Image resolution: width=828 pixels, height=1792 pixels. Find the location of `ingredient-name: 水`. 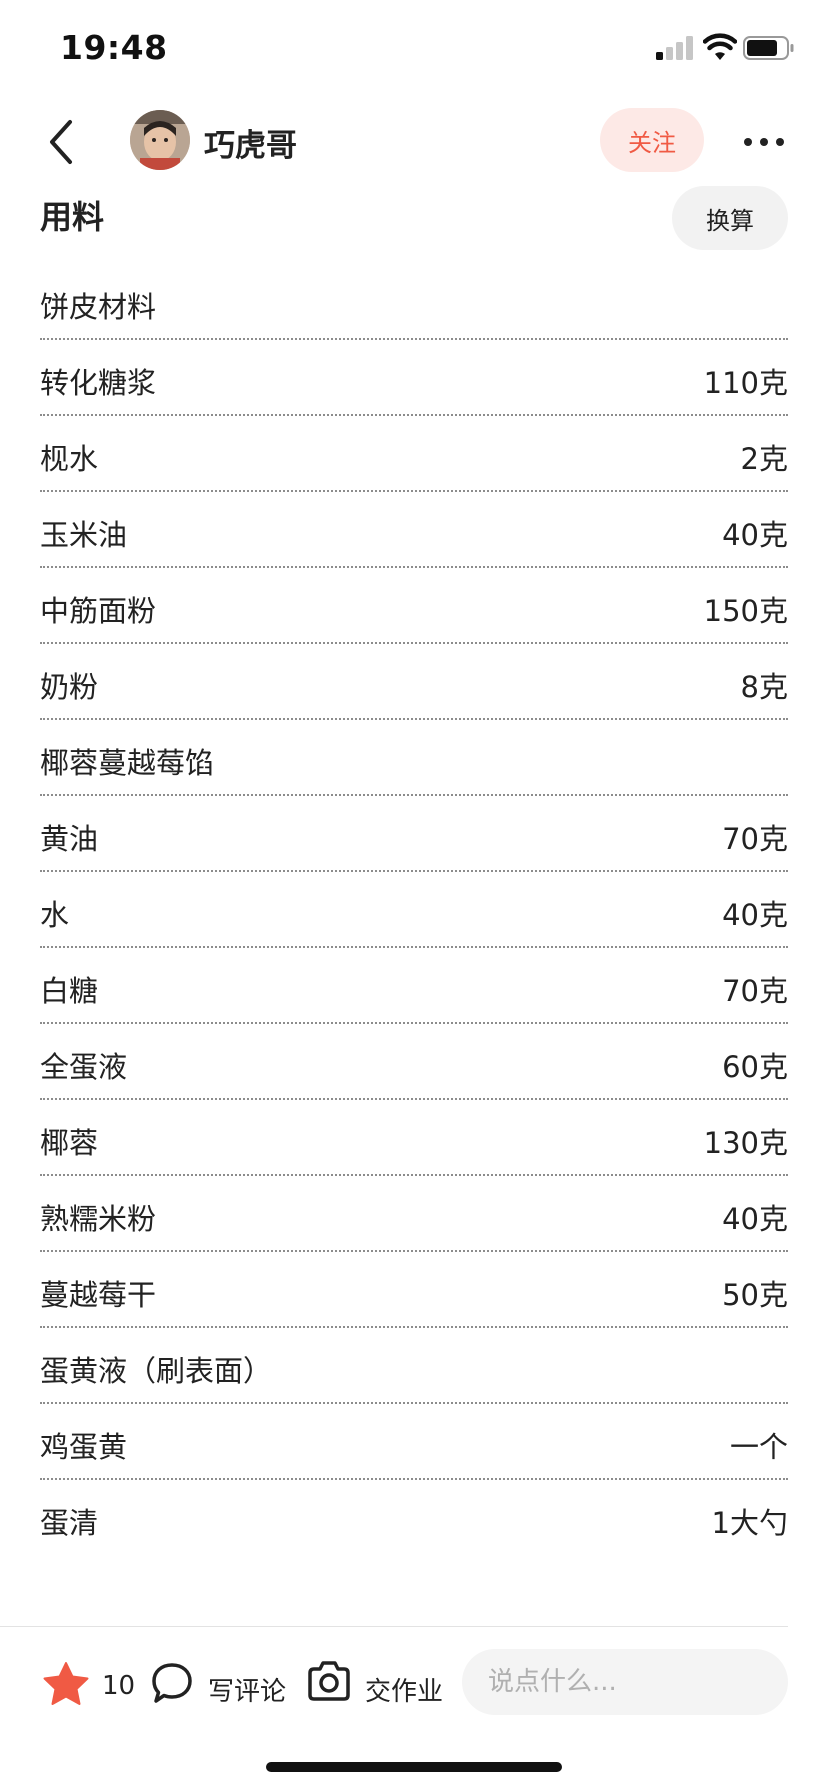

ingredient-name: 水 is located at coordinates (55, 915).